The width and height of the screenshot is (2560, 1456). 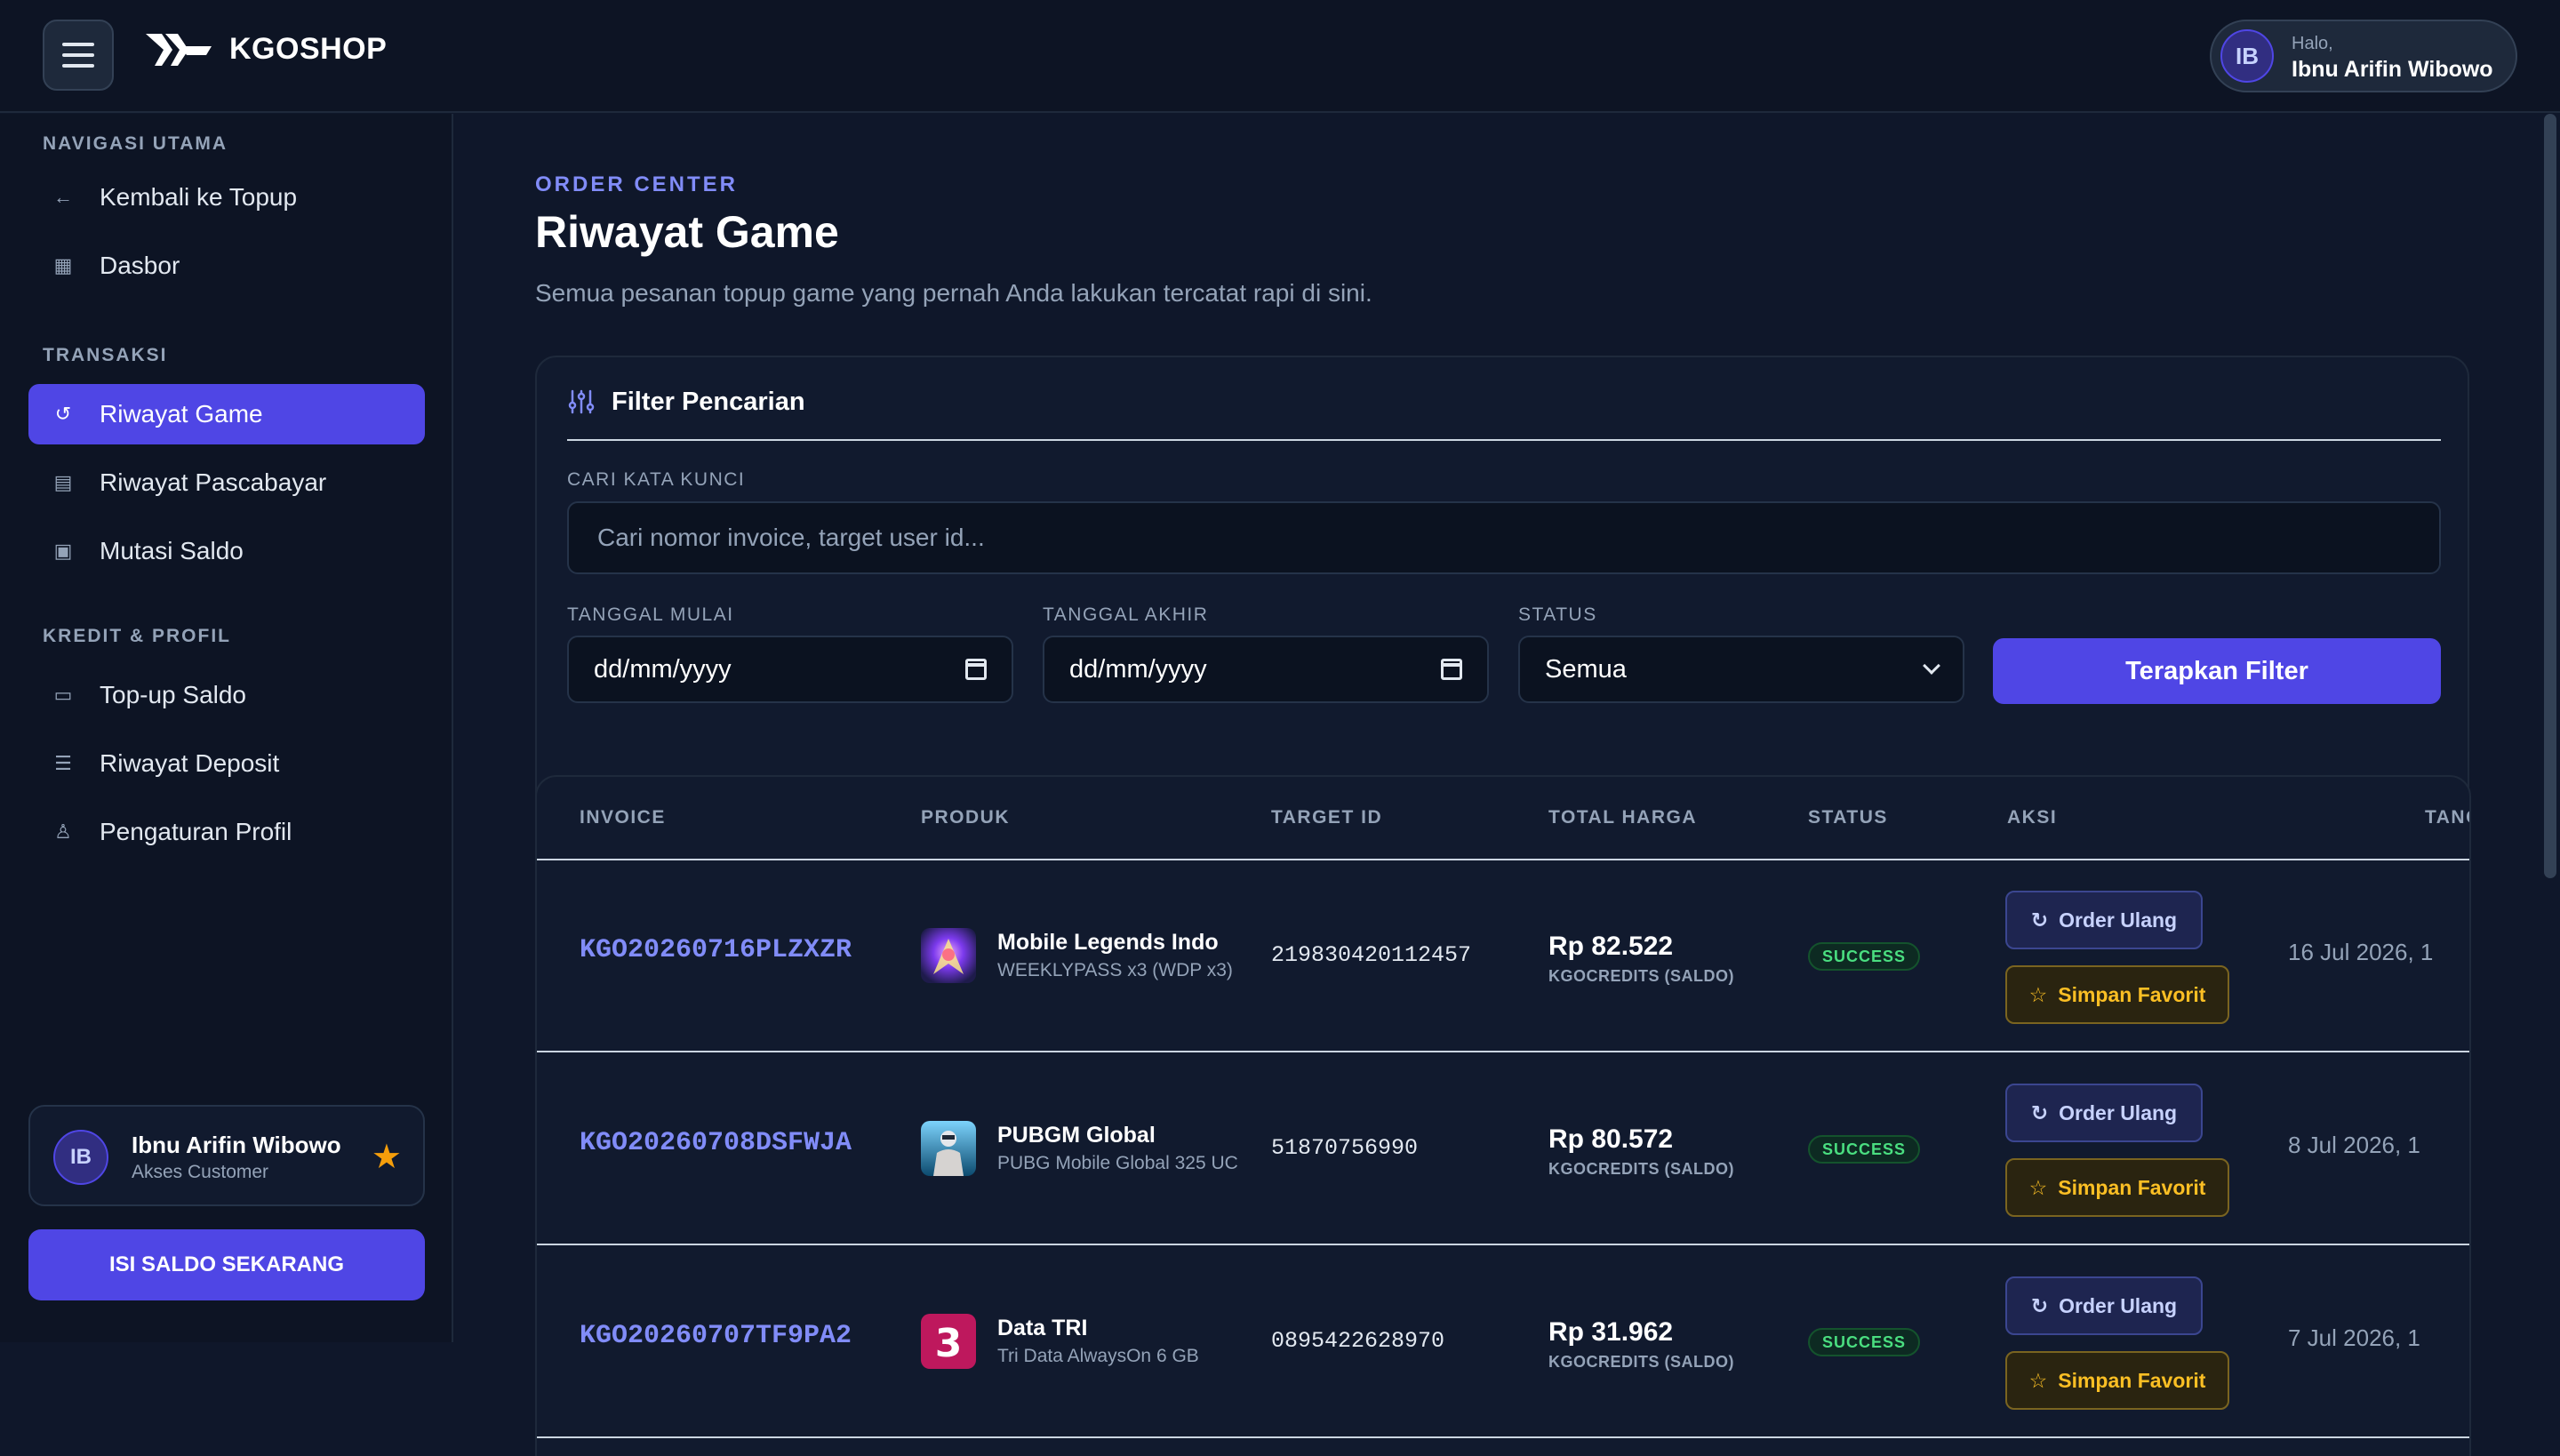 I want to click on status-label: STATUS, so click(x=1557, y=614).